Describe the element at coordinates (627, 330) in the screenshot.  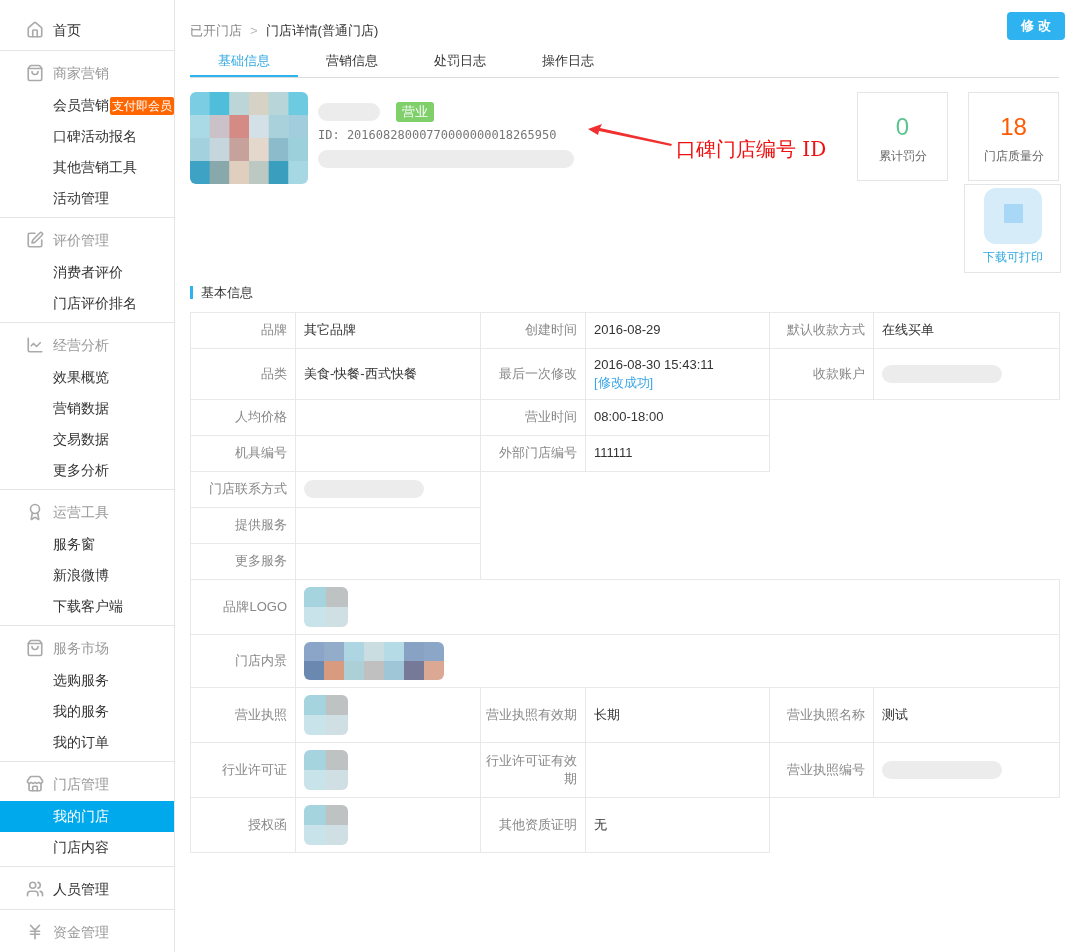
I see `field-value: 2016-08-29` at that location.